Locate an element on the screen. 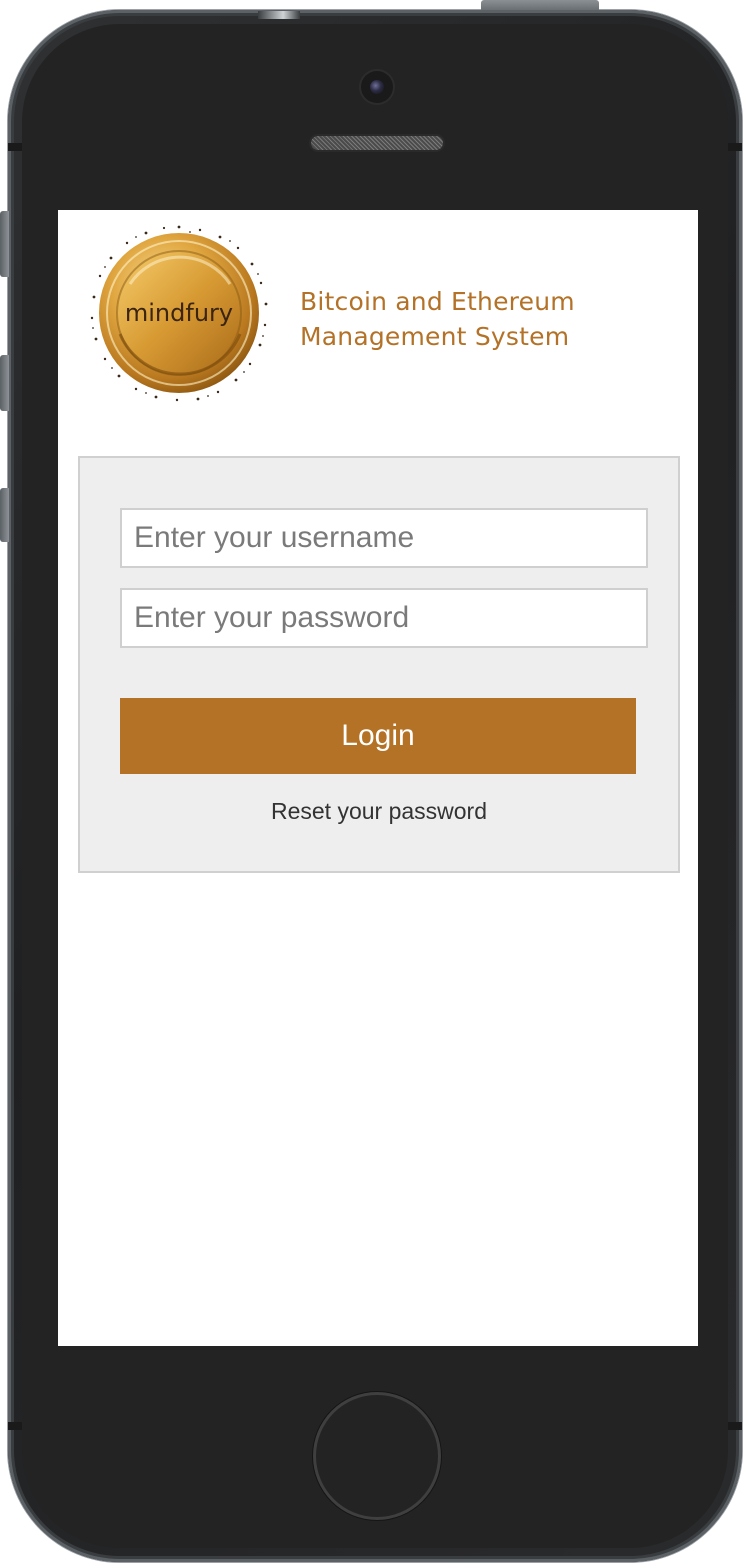 This screenshot has height=1568, width=748. reset-password-link: Reset your password is located at coordinates (379, 811).